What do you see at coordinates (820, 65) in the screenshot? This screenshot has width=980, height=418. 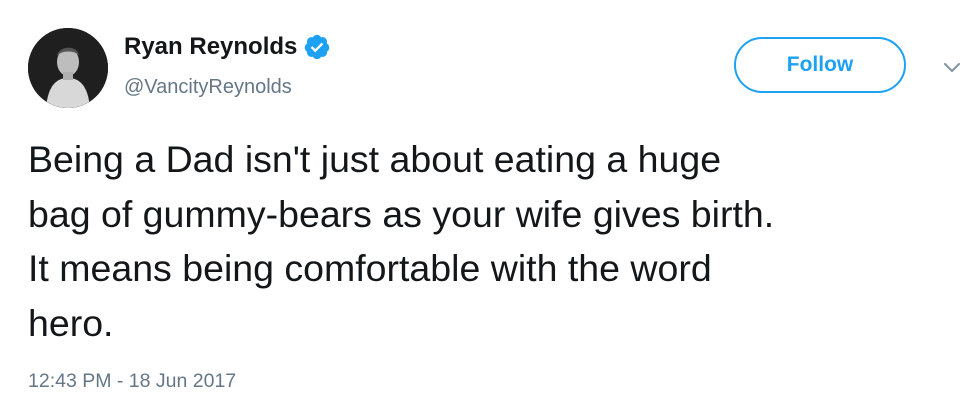 I see `follow-button: Follow` at bounding box center [820, 65].